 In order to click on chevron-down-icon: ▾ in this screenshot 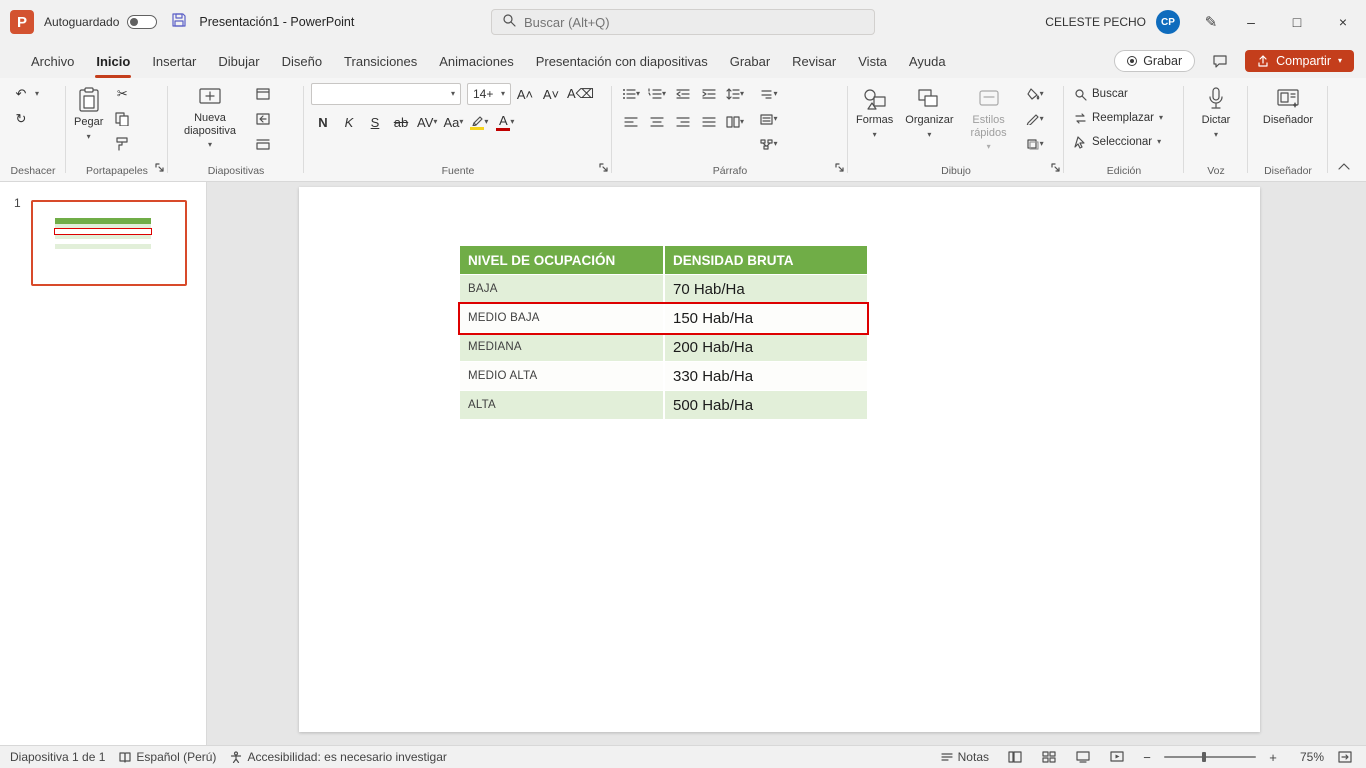, I will do `click(37, 94)`.